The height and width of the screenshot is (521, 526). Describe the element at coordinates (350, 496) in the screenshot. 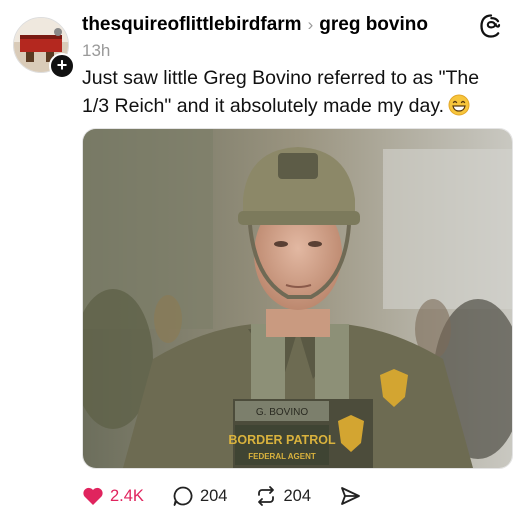

I see `share-icon` at that location.